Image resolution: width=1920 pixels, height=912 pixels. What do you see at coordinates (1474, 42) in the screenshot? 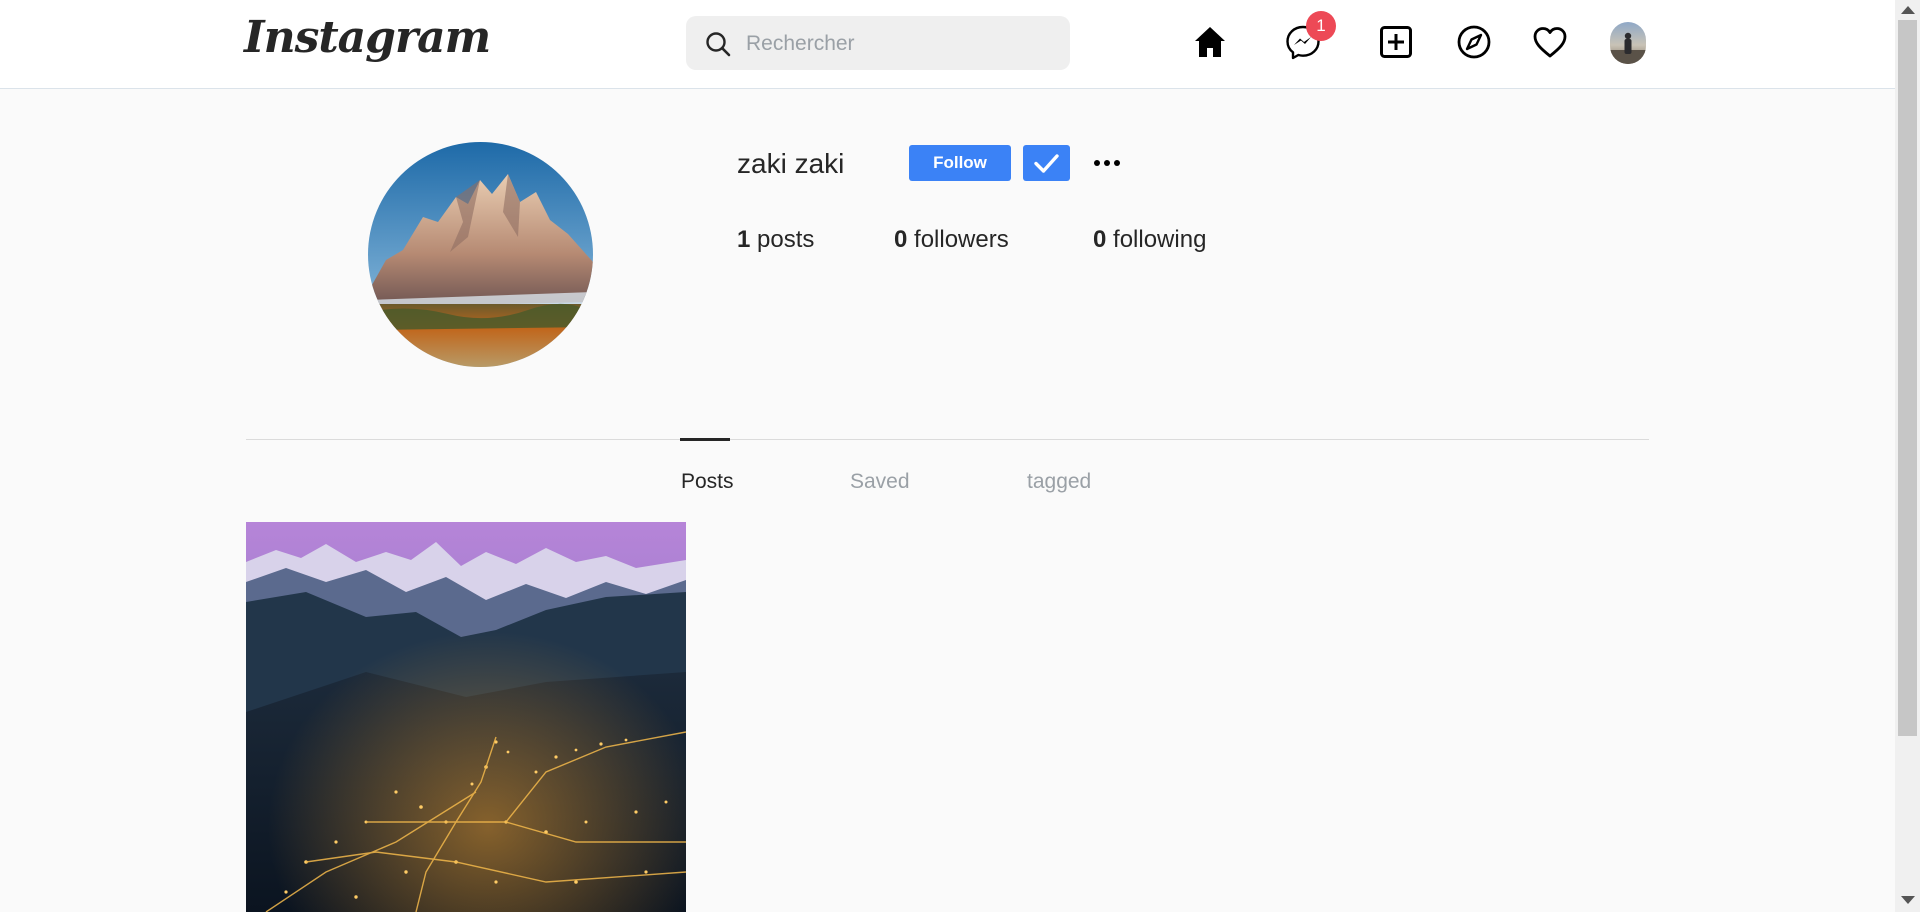
I see `explore-icon` at bounding box center [1474, 42].